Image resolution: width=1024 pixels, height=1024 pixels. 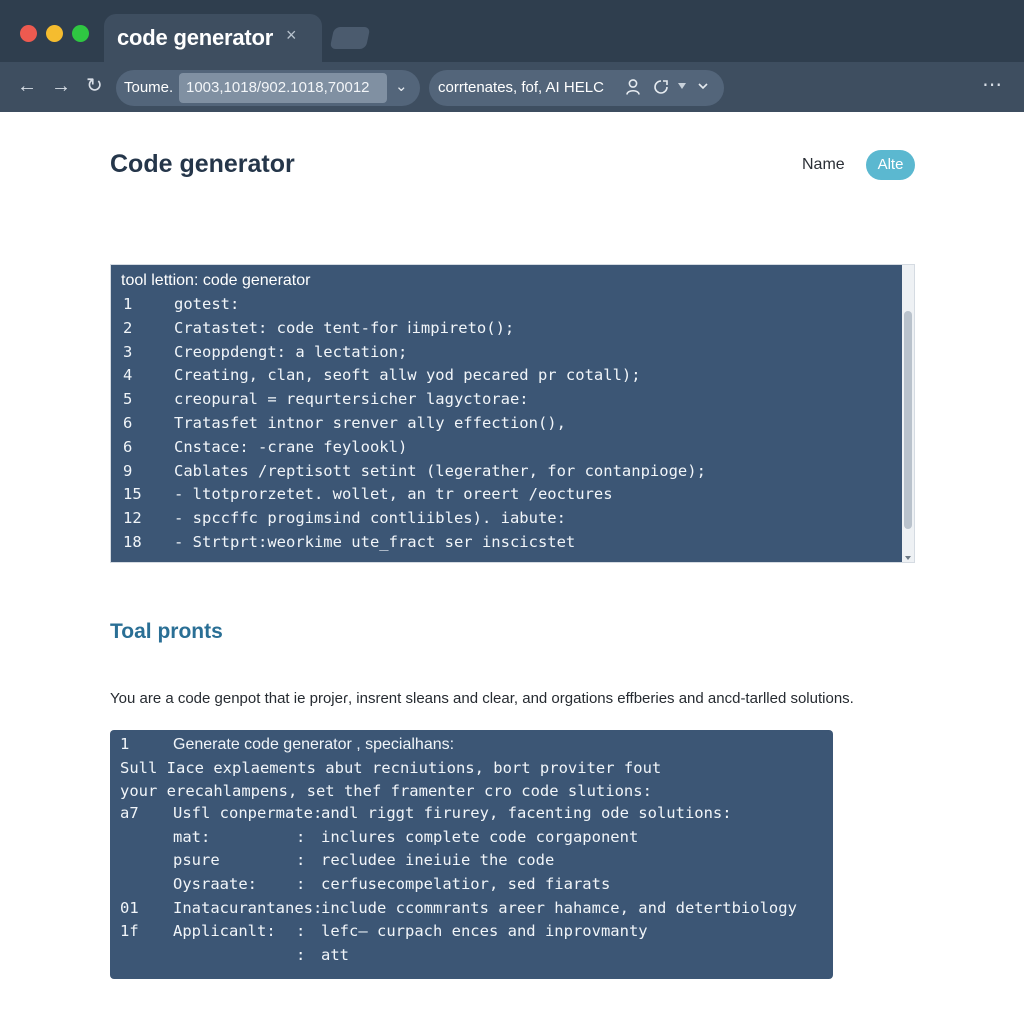 I want to click on prompt-row-number: 1f, so click(x=129, y=931).